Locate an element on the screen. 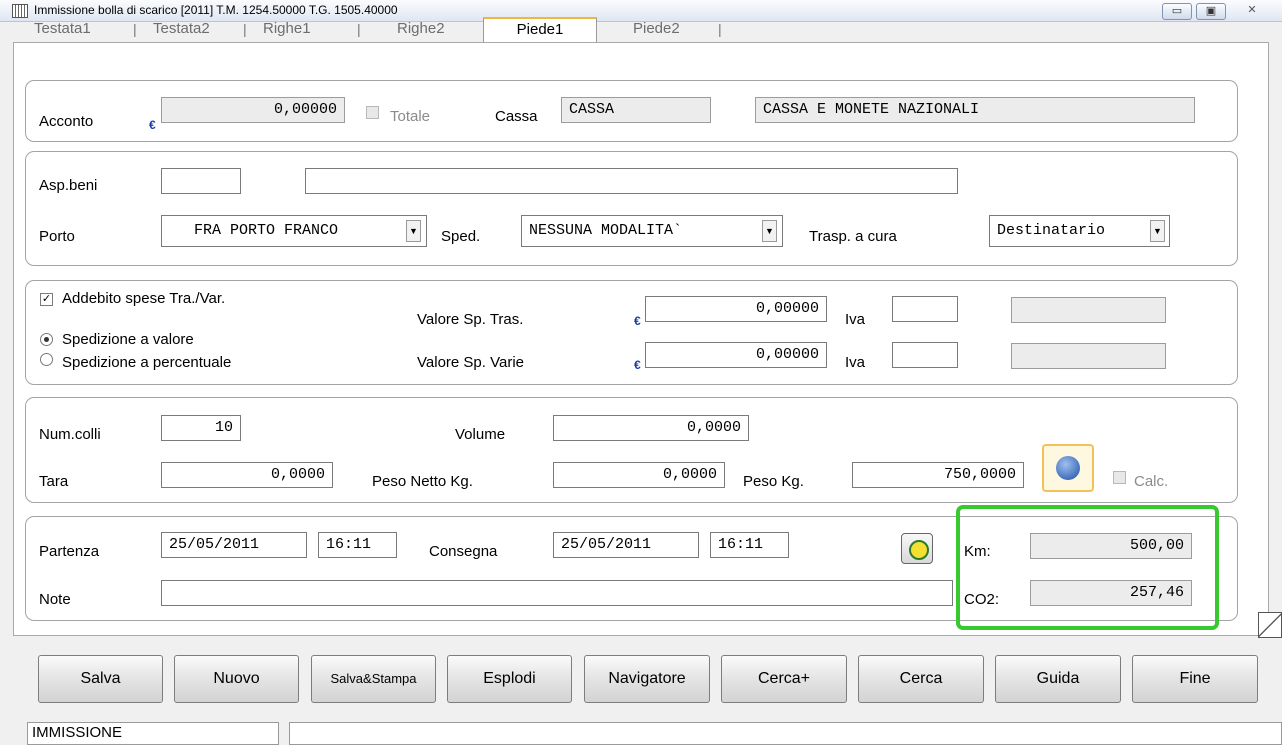 The image size is (1282, 745). iva-varie-field is located at coordinates (925, 355).